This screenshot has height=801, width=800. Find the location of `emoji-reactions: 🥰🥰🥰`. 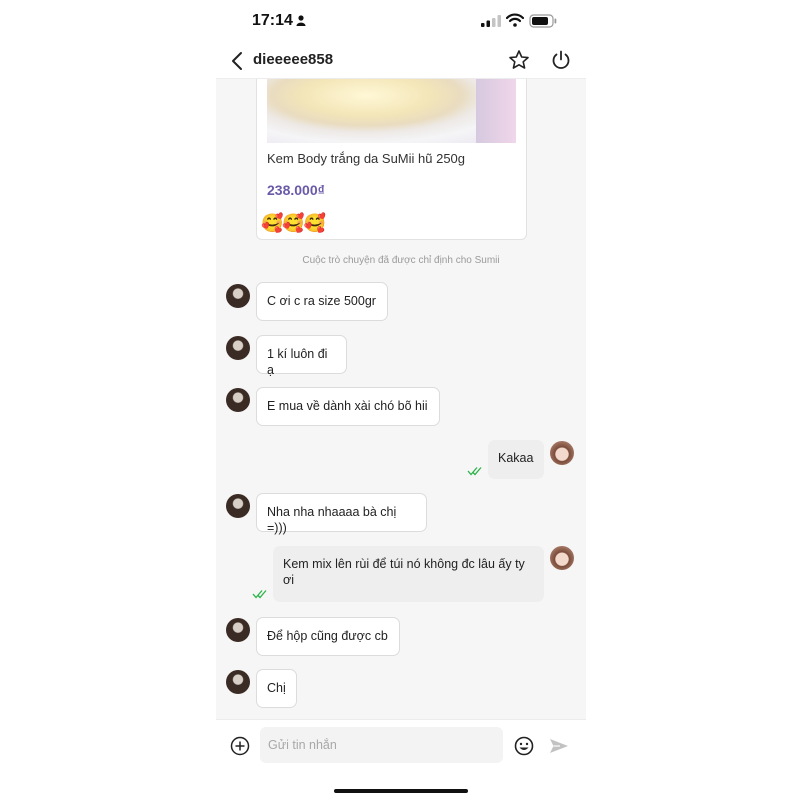

emoji-reactions: 🥰🥰🥰 is located at coordinates (293, 223).